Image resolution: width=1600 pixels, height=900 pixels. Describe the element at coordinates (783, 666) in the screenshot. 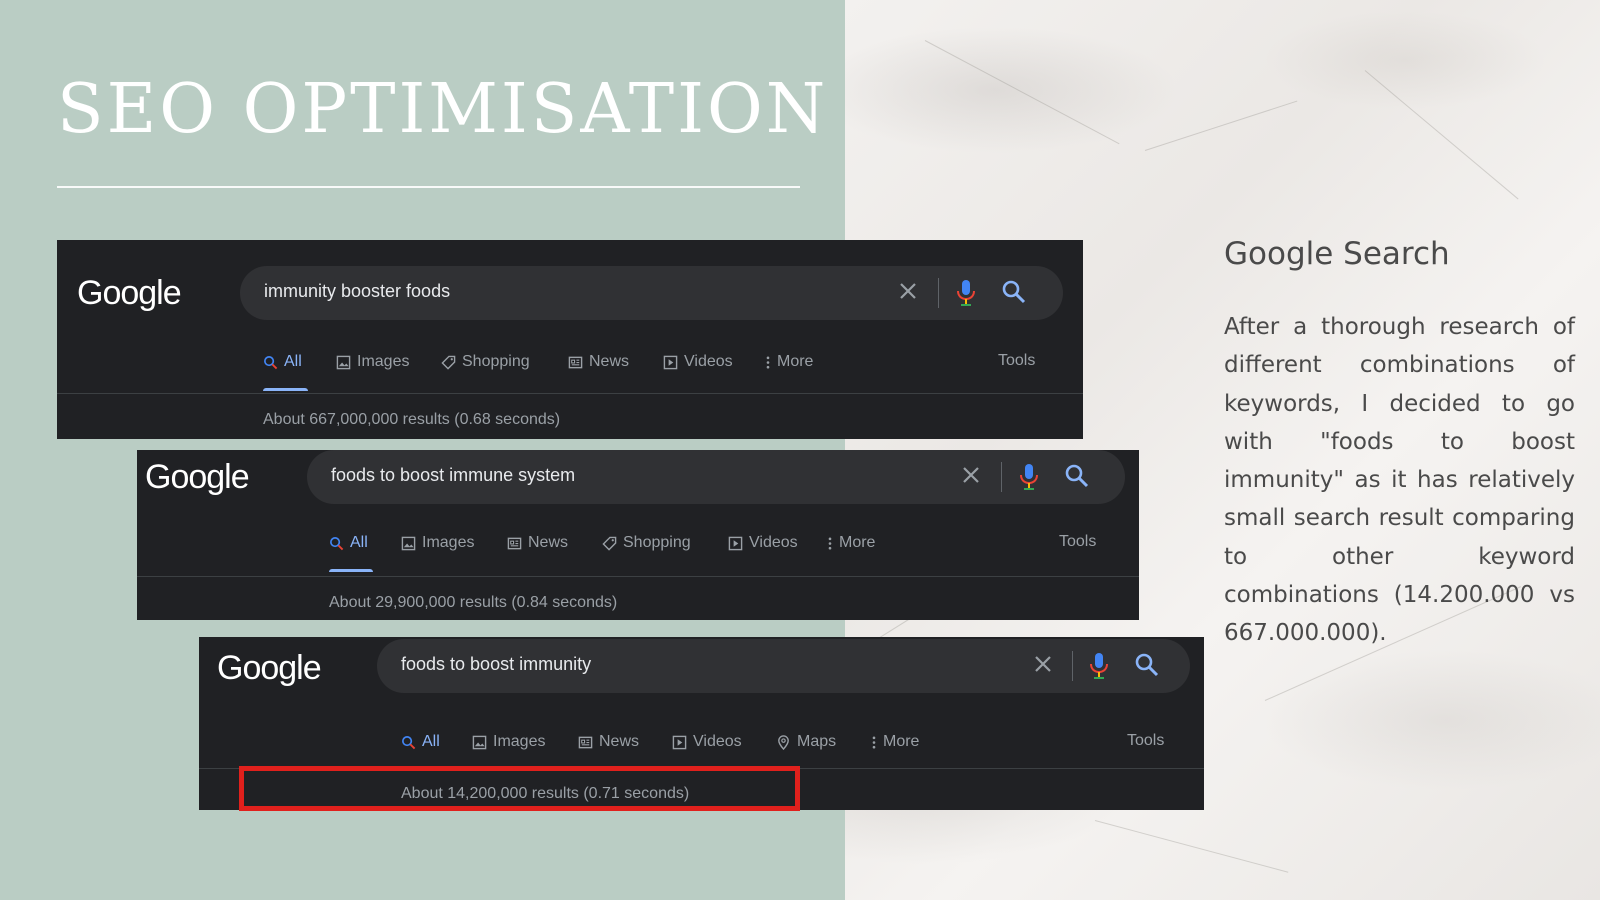

I see `search-bar: foods to boost immunity` at that location.